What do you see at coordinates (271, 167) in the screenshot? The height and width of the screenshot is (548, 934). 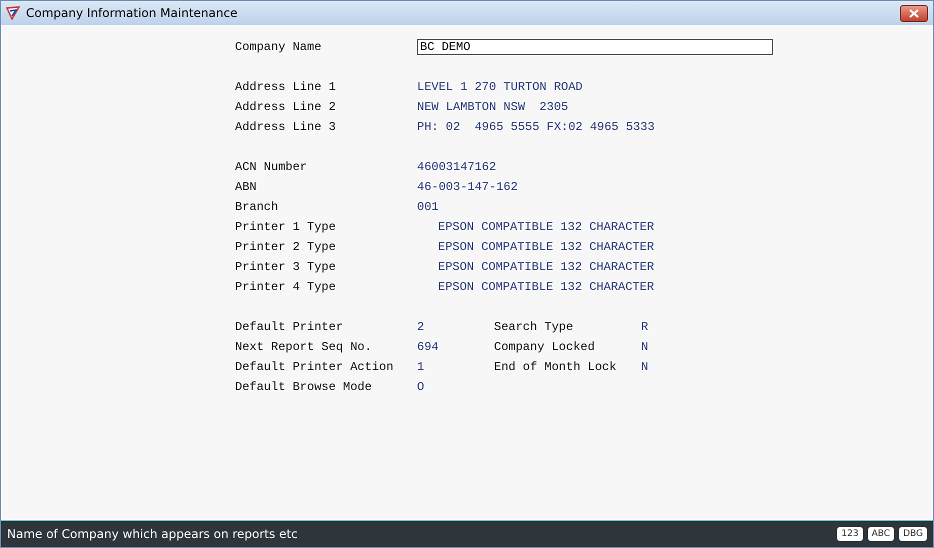 I see `field-label: ACN Number` at bounding box center [271, 167].